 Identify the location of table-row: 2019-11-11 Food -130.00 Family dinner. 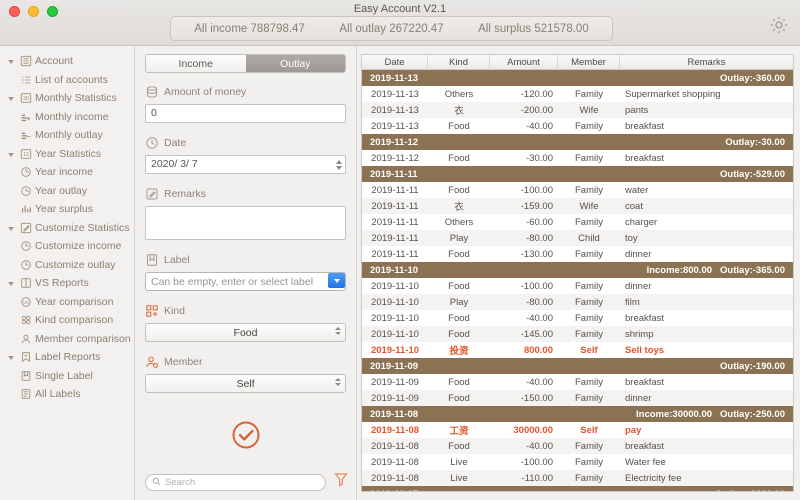
(577, 254).